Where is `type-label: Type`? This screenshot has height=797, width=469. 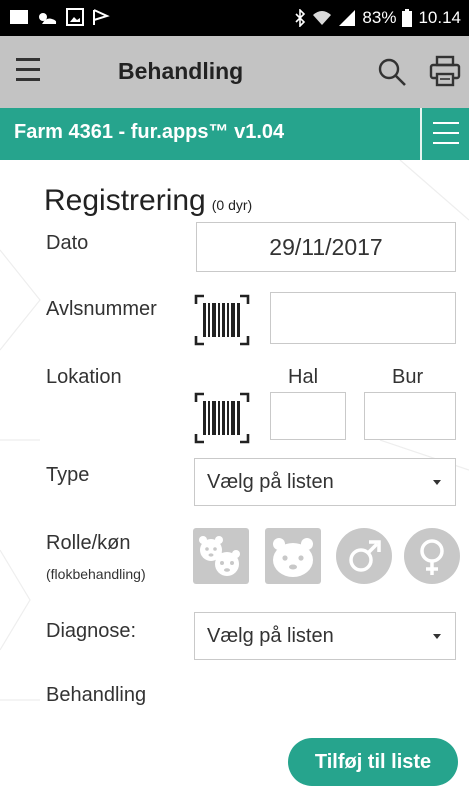
type-label: Type is located at coordinates (68, 475).